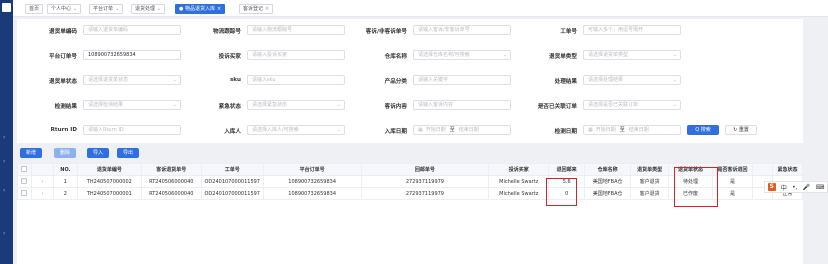 The width and height of the screenshot is (828, 264). Describe the element at coordinates (568, 32) in the screenshot. I see `work-no-label: 工单号` at that location.